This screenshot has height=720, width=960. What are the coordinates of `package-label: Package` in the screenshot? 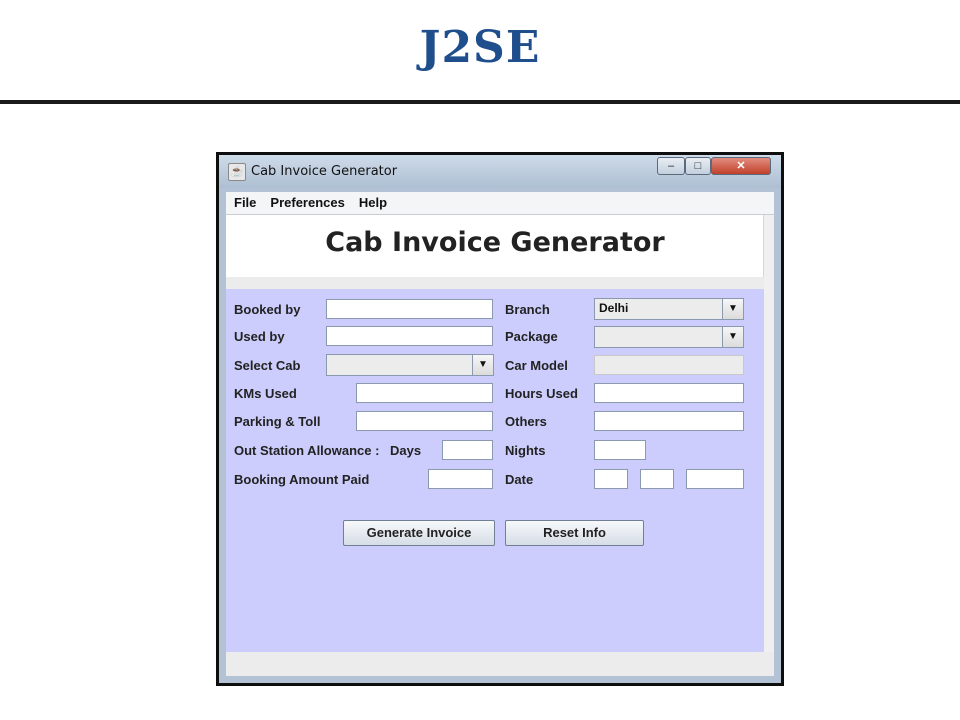 It's located at (531, 336).